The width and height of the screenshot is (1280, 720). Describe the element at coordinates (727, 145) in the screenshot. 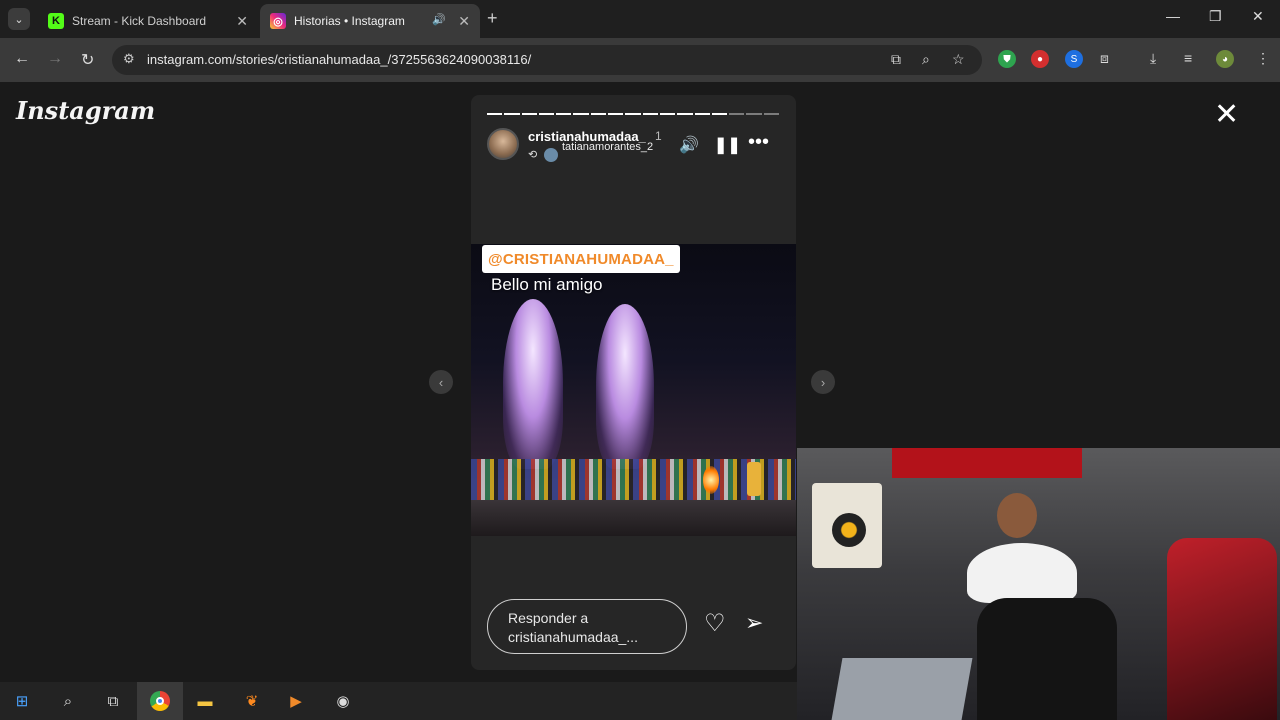

I see `pause-icon: ❚❚` at that location.